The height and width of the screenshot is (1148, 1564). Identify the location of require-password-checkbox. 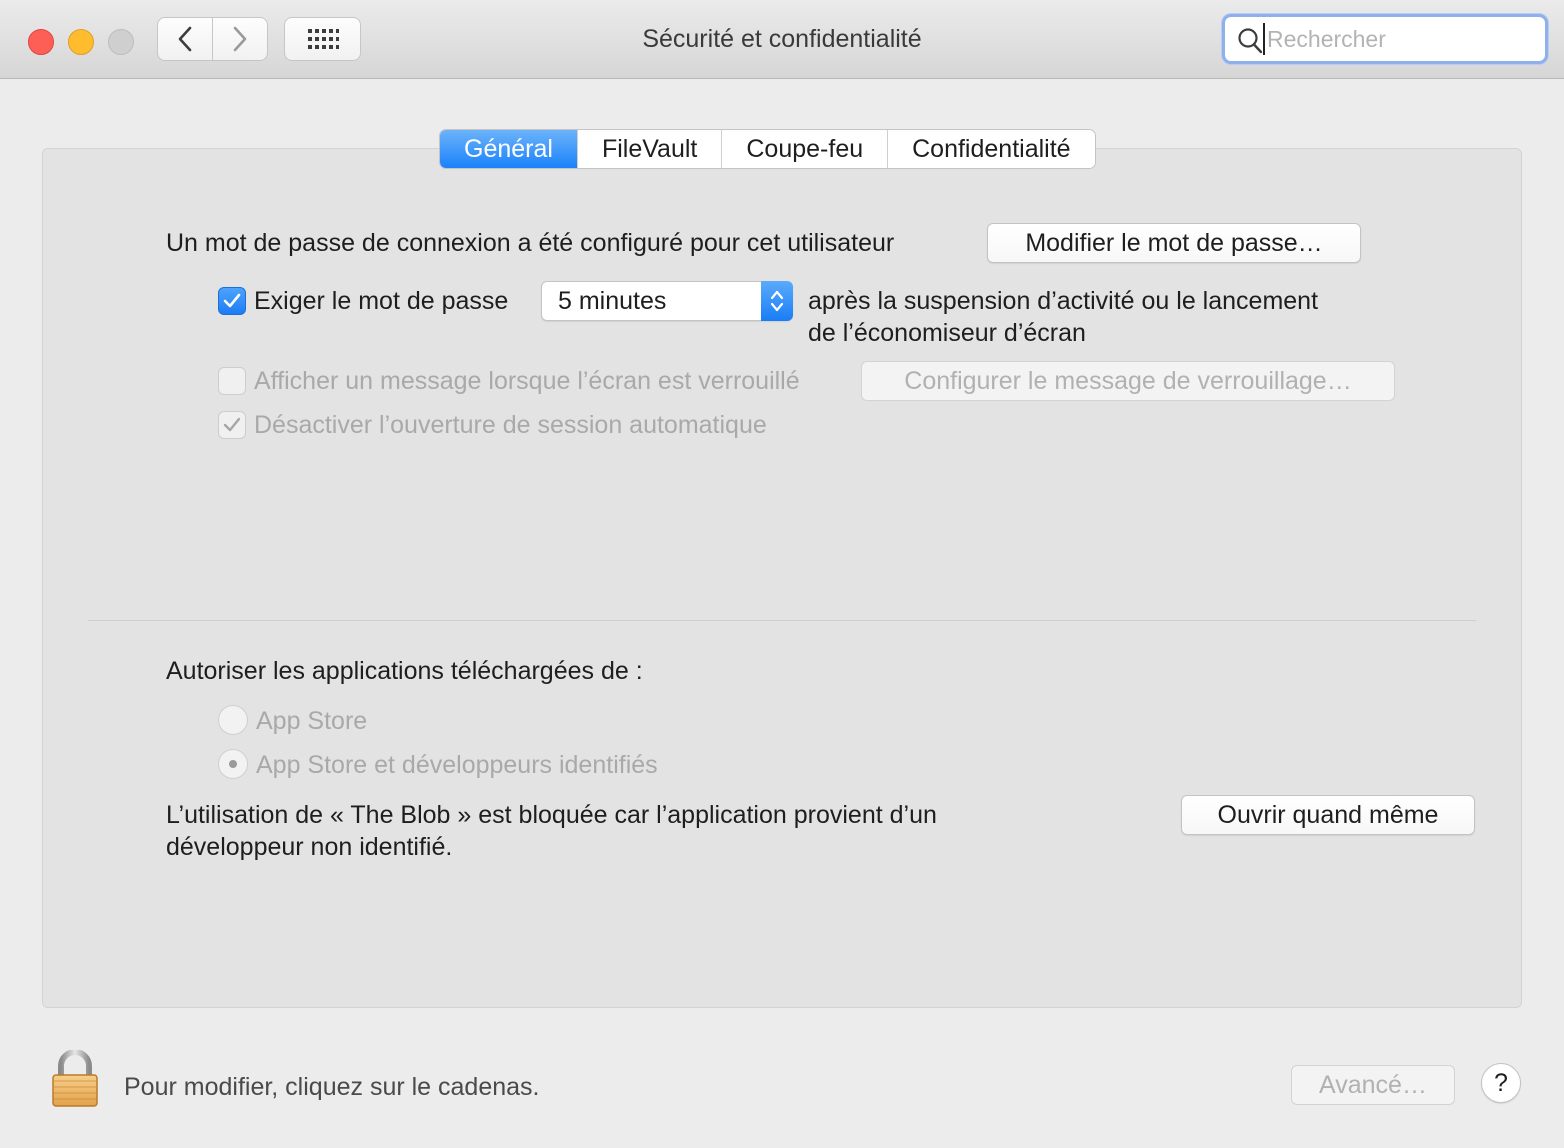
(232, 301).